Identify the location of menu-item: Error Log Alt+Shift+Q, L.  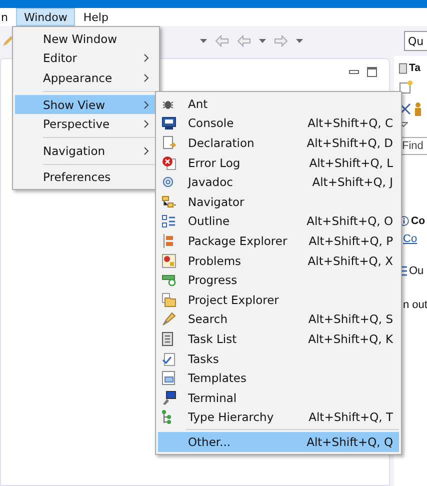
(278, 162).